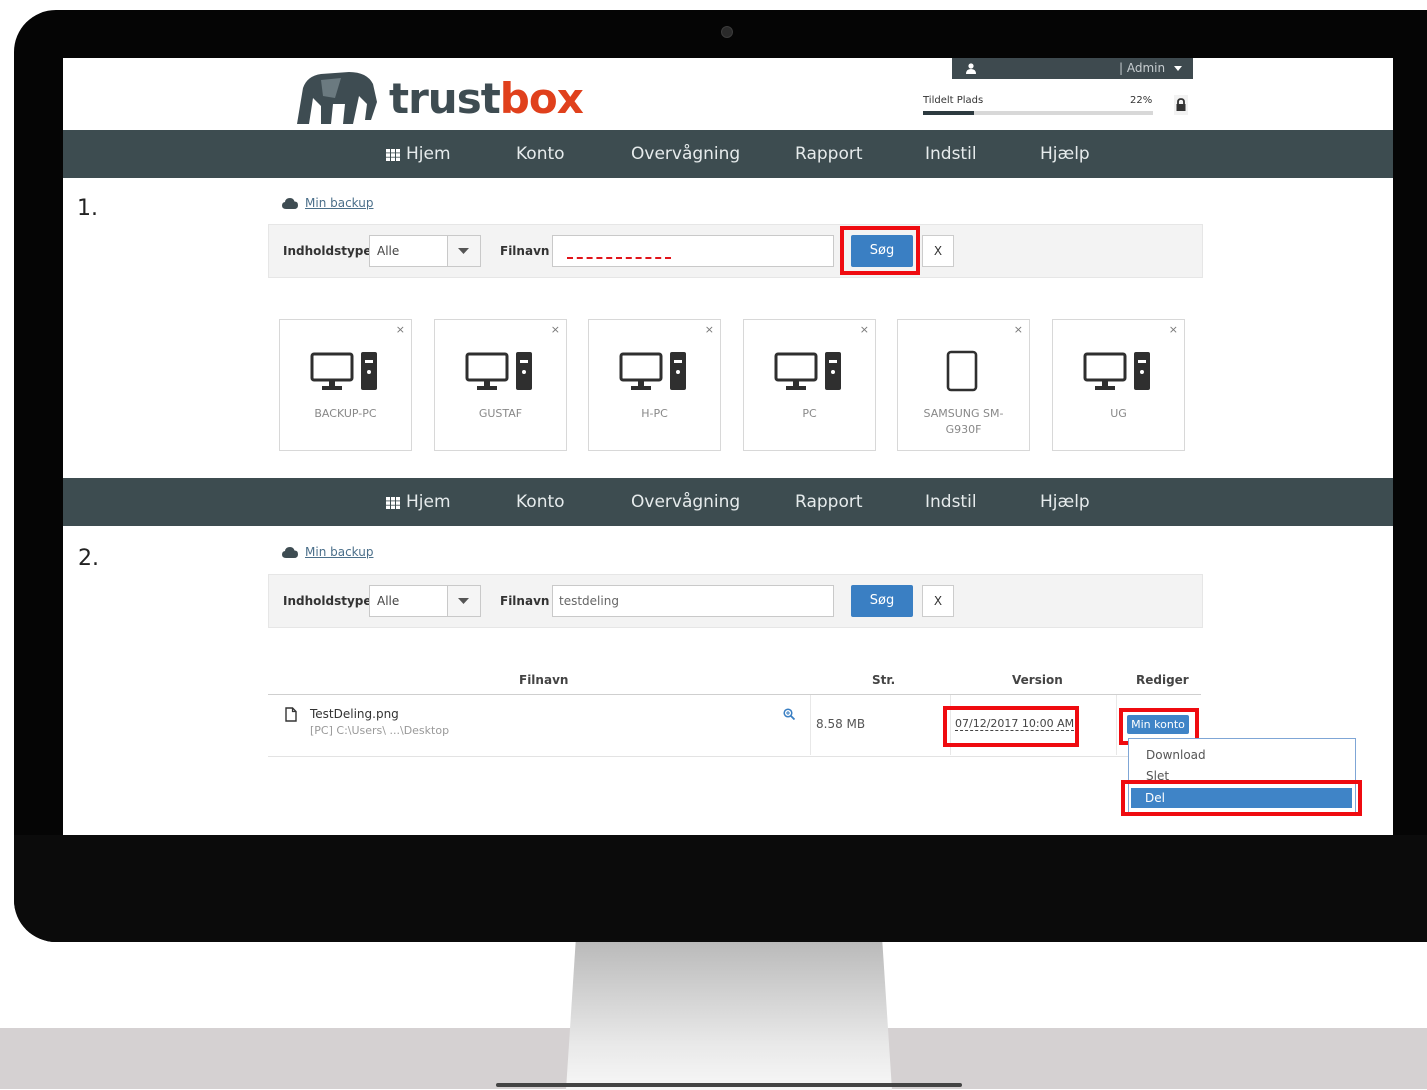 The width and height of the screenshot is (1427, 1090). What do you see at coordinates (964, 372) in the screenshot?
I see `phone-icon` at bounding box center [964, 372].